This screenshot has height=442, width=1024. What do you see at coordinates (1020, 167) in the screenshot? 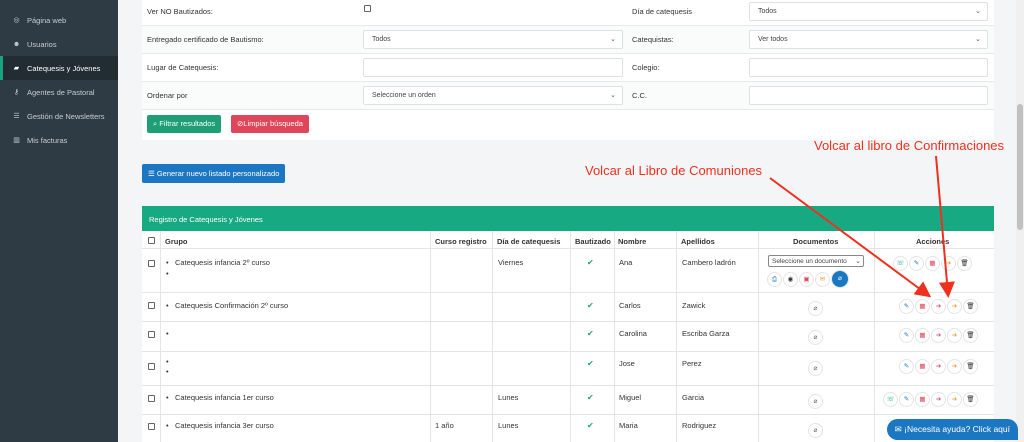
I see `scrollbar-thumb` at bounding box center [1020, 167].